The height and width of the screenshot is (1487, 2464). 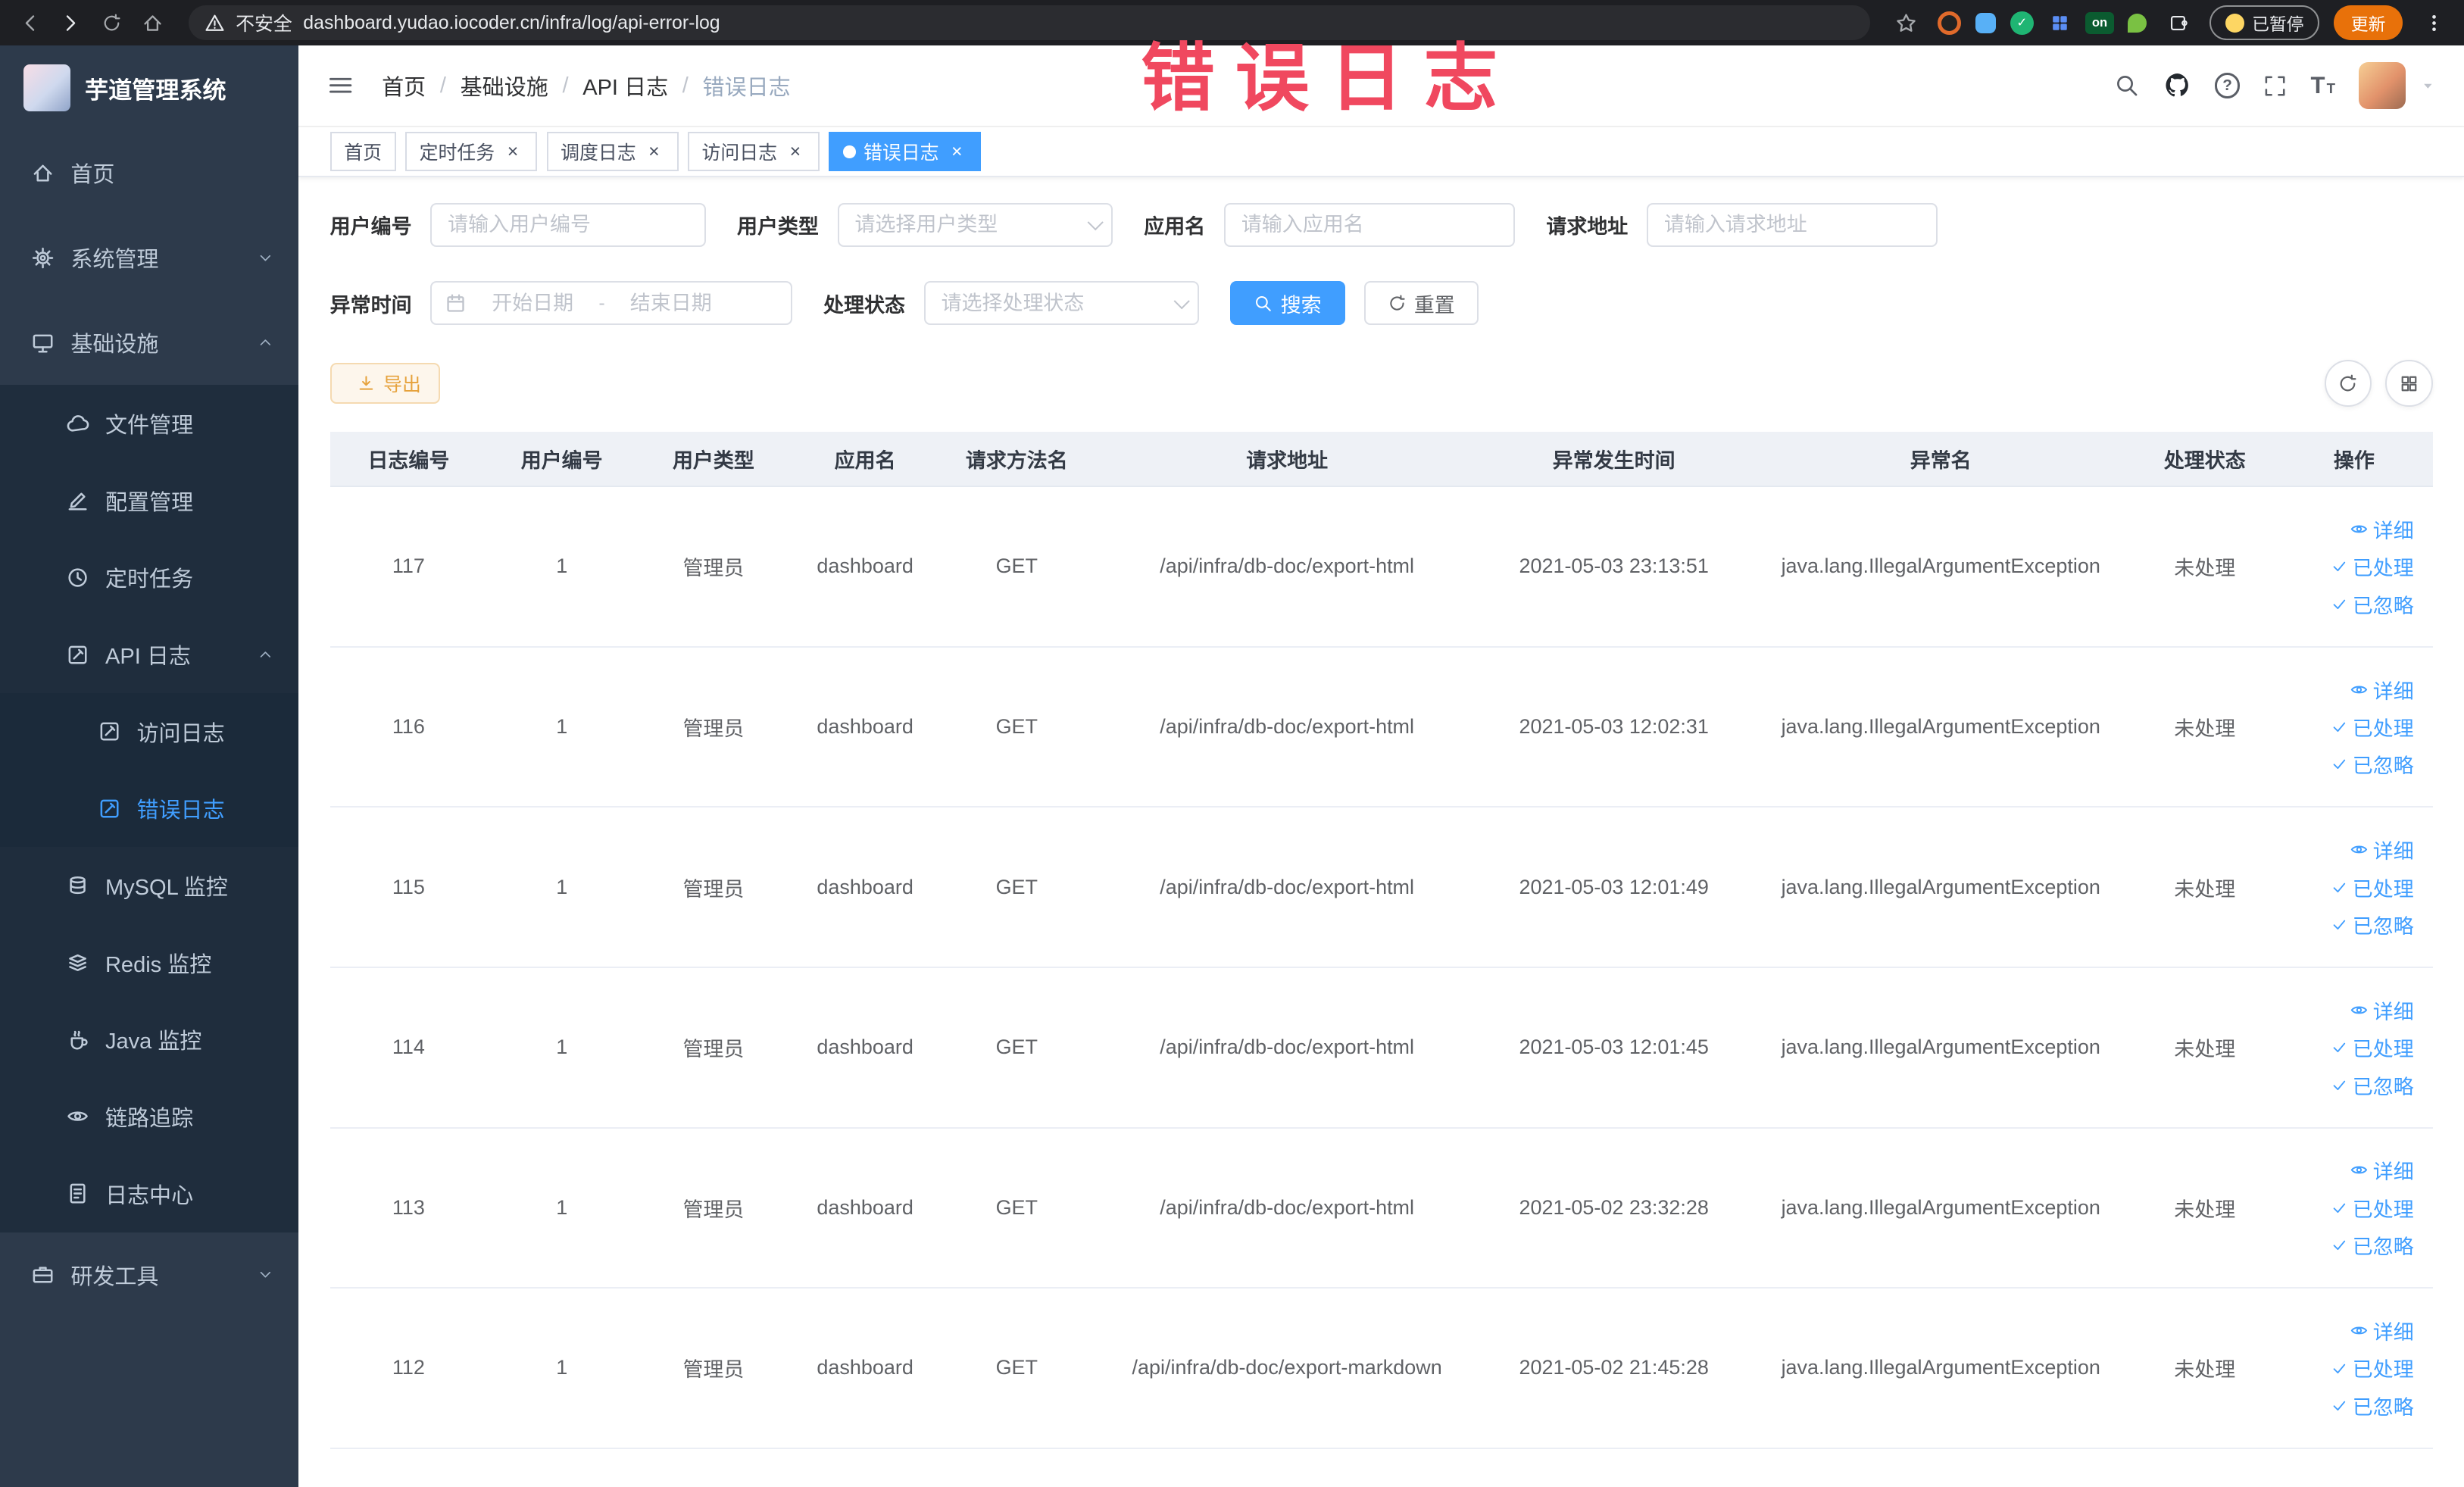 What do you see at coordinates (408, 461) in the screenshot?
I see `column-header: 日志编号` at bounding box center [408, 461].